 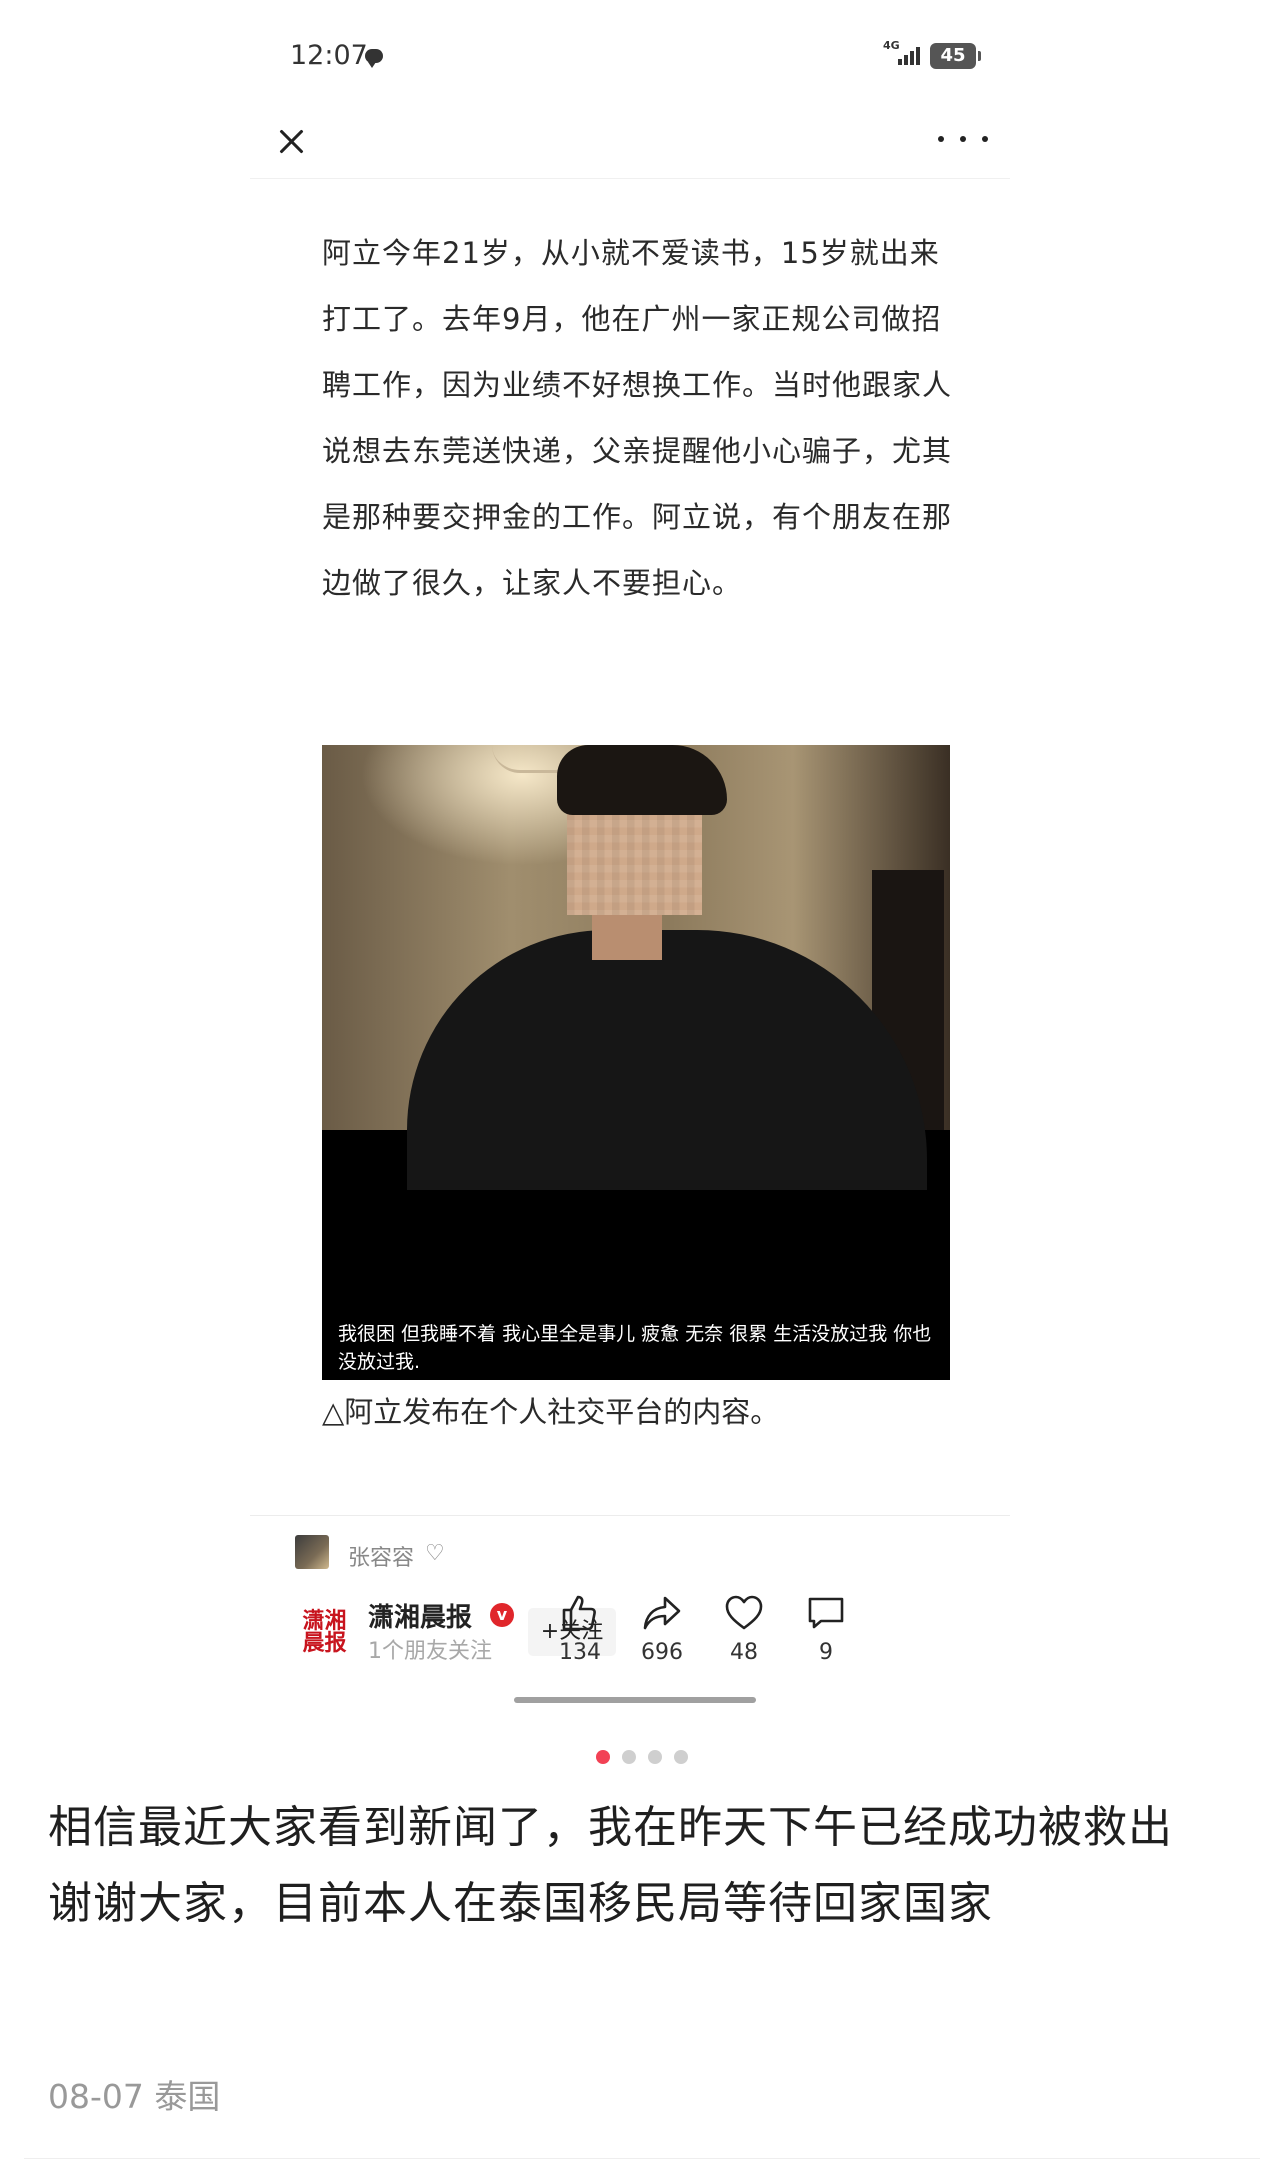 What do you see at coordinates (910, 56) in the screenshot?
I see `signal-bars-icon` at bounding box center [910, 56].